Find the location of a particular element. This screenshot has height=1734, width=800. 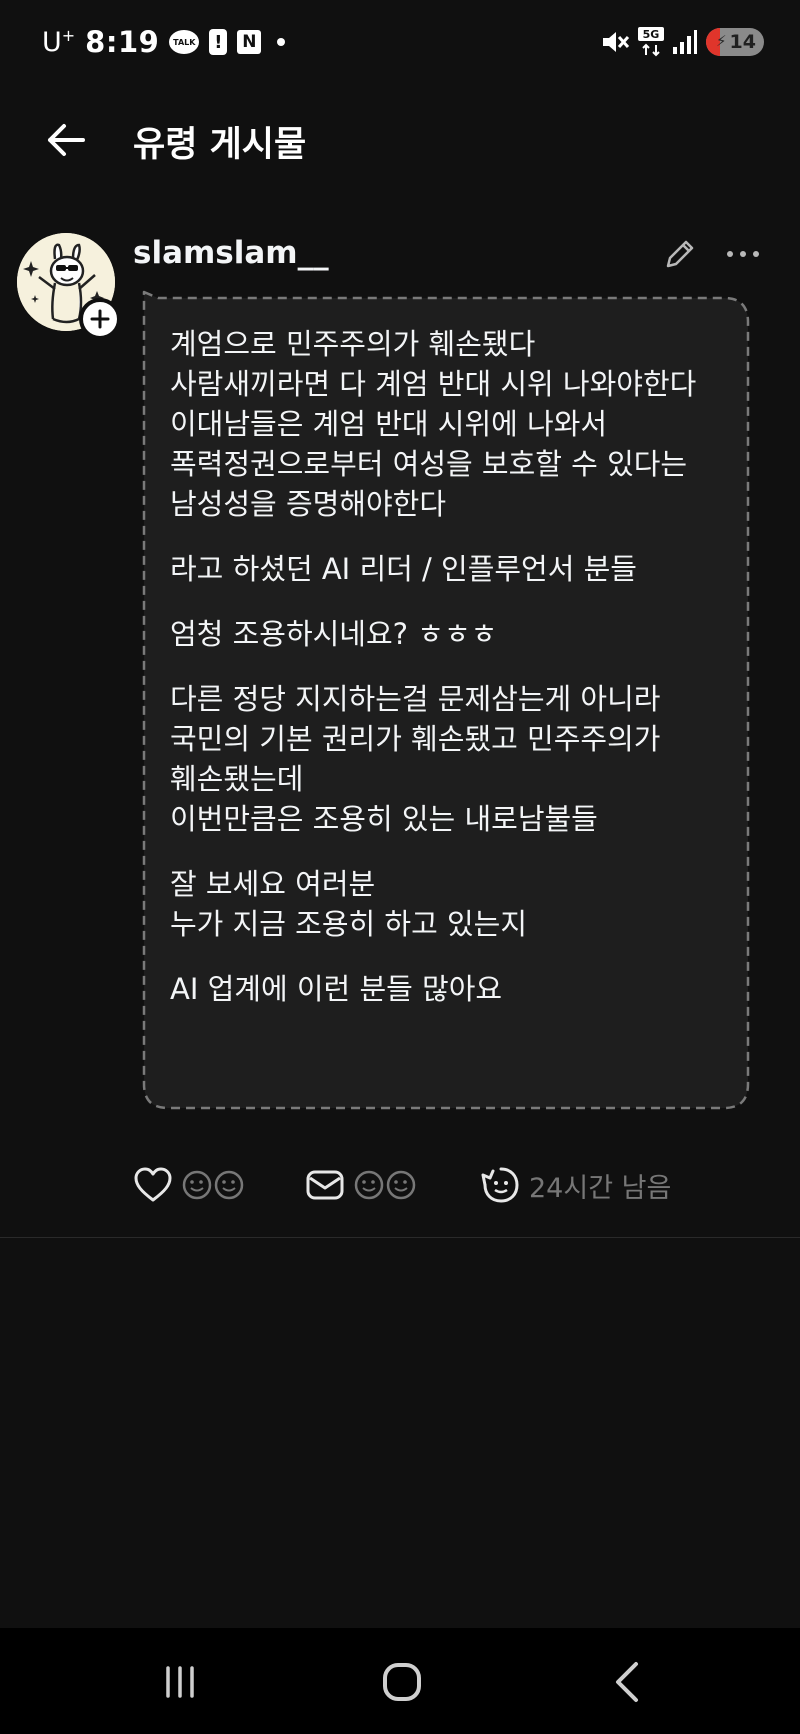

more-horizontal-icon is located at coordinates (743, 254).